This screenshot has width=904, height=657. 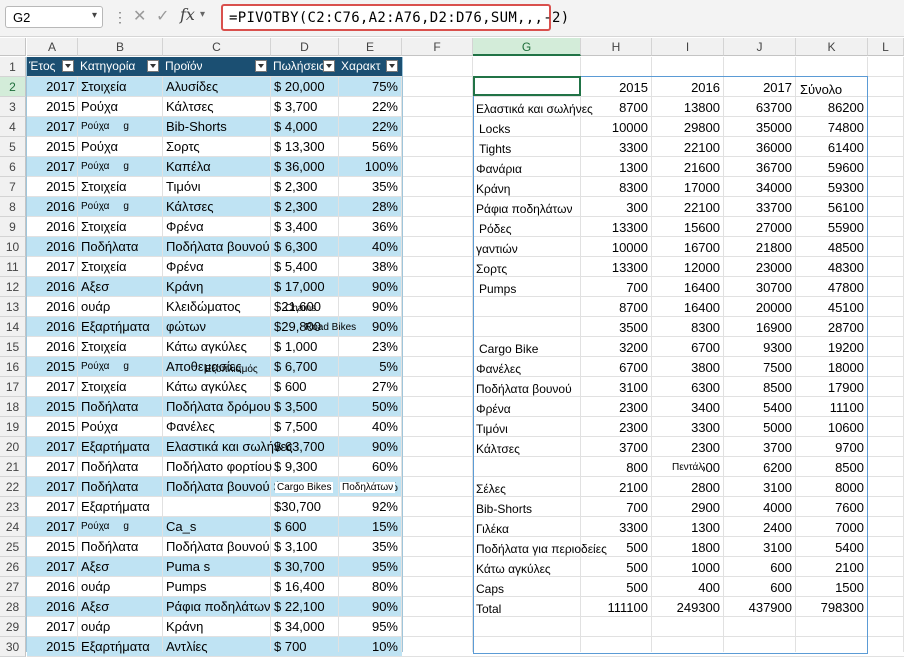 What do you see at coordinates (760, 47) in the screenshot?
I see `column-header-j: J` at bounding box center [760, 47].